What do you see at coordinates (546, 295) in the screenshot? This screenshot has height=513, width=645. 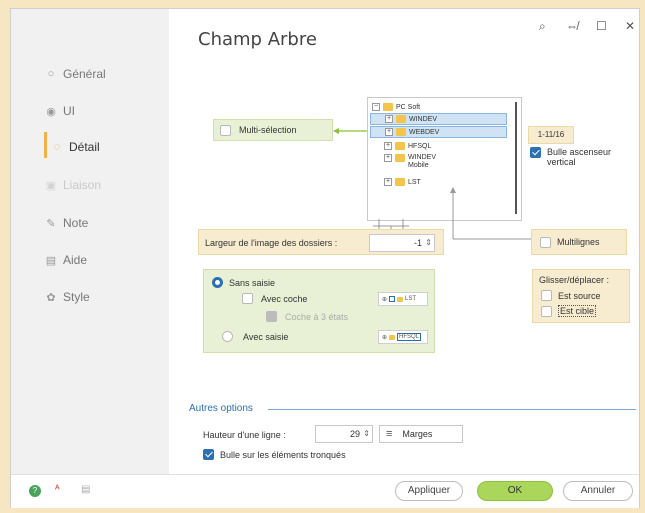 I see `est-source-checkbox` at bounding box center [546, 295].